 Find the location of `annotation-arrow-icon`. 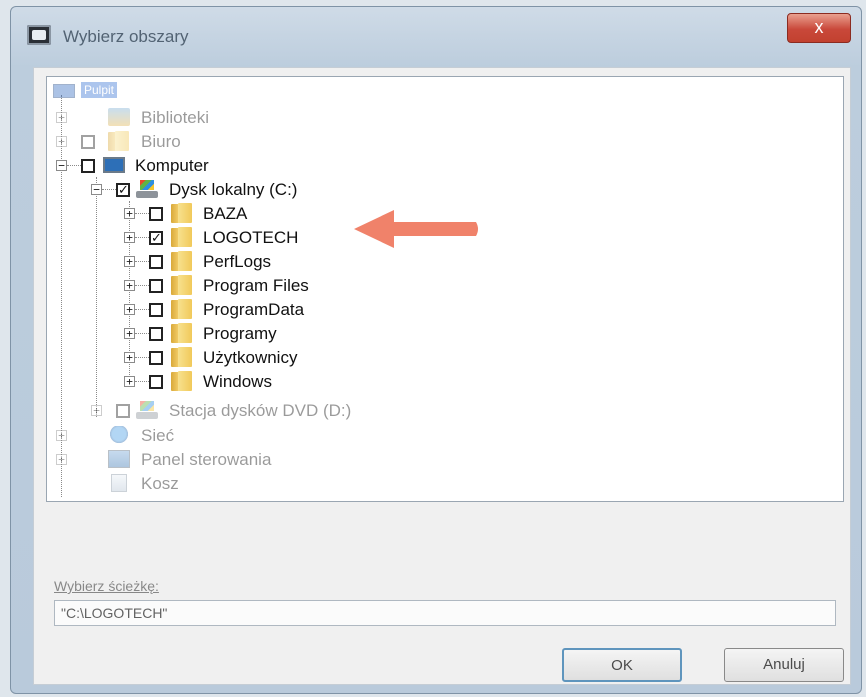

annotation-arrow-icon is located at coordinates (416, 229).